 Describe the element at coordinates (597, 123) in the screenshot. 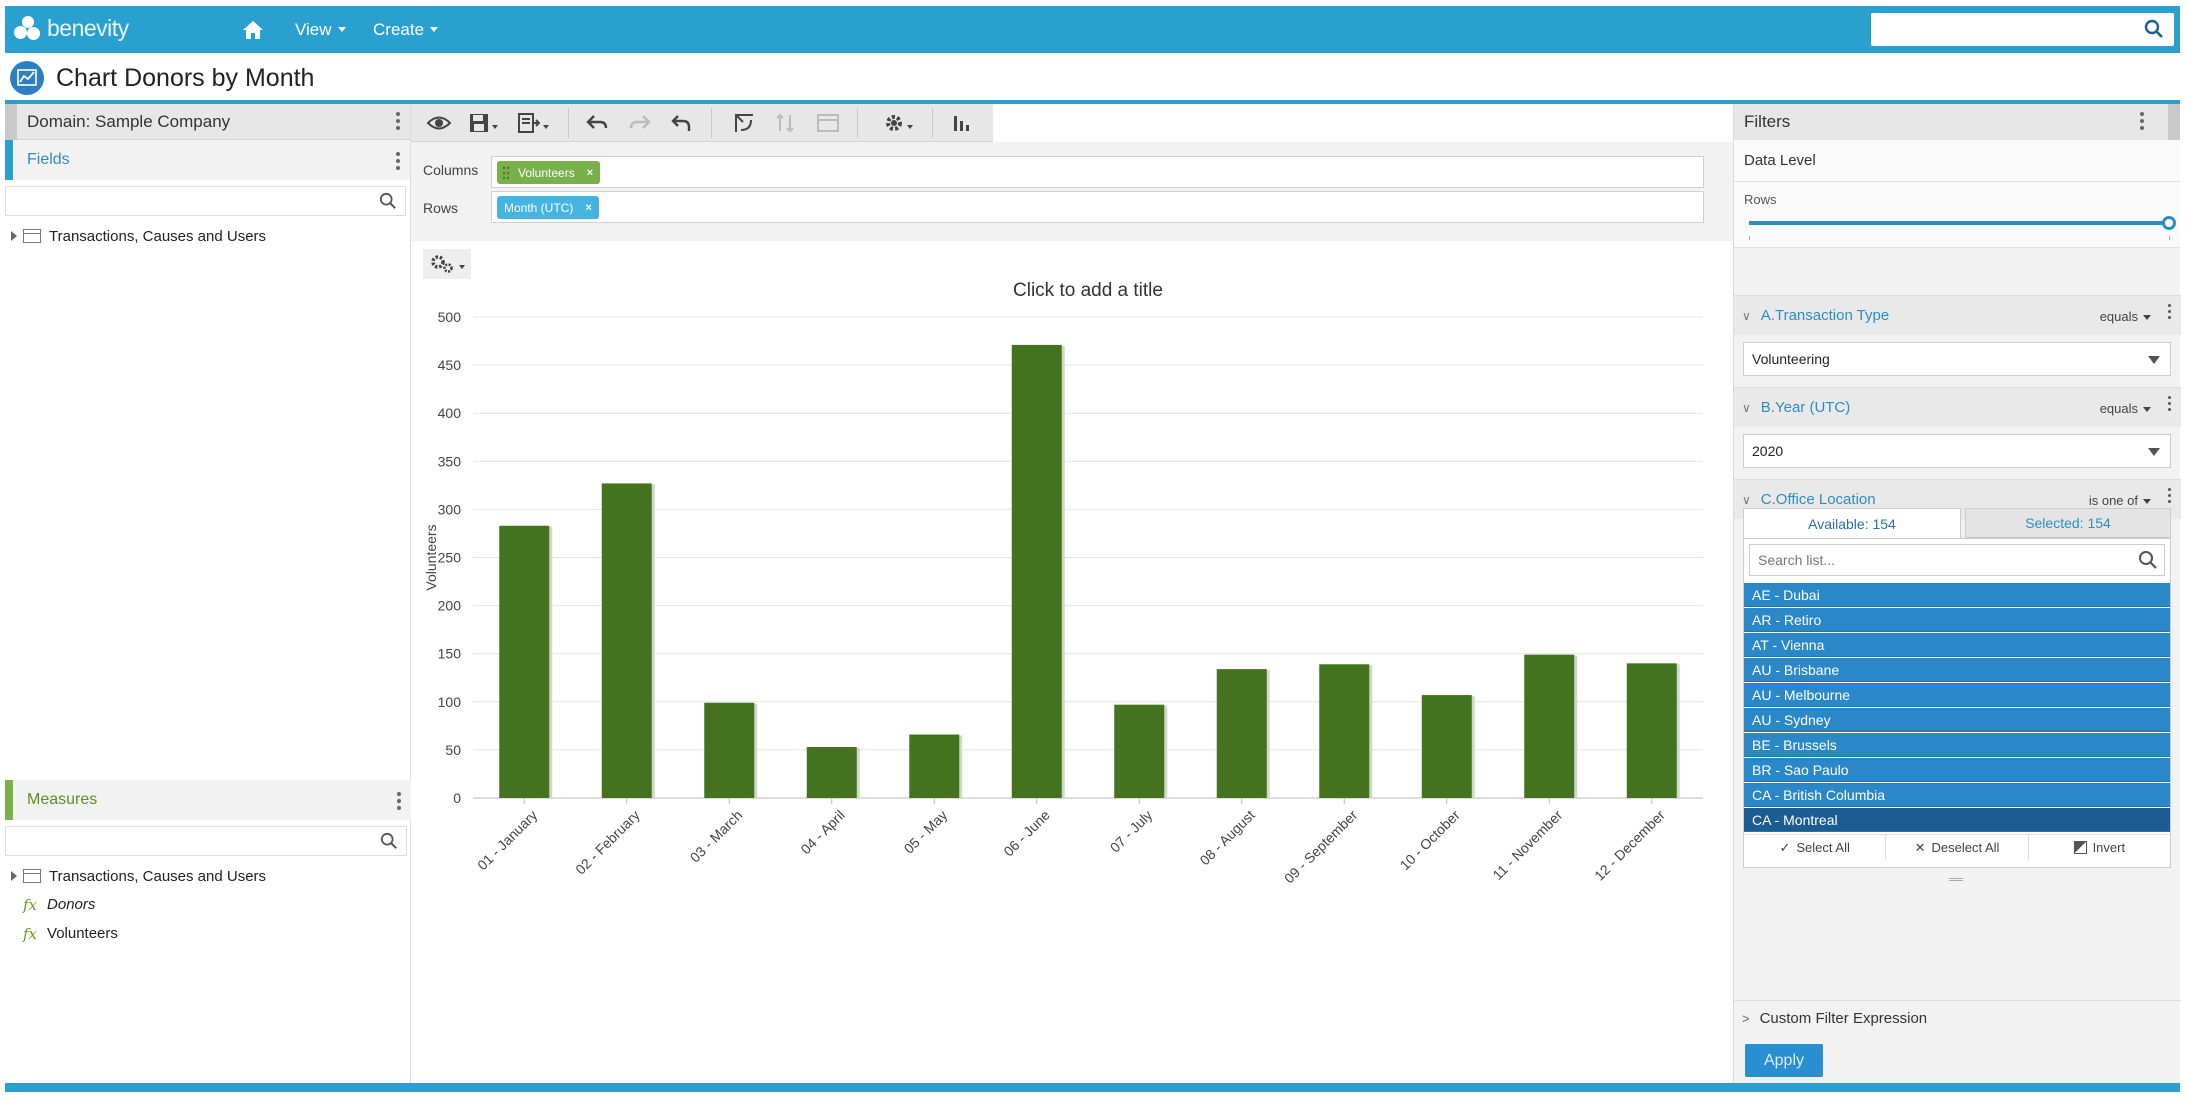

I see `undo-button` at that location.